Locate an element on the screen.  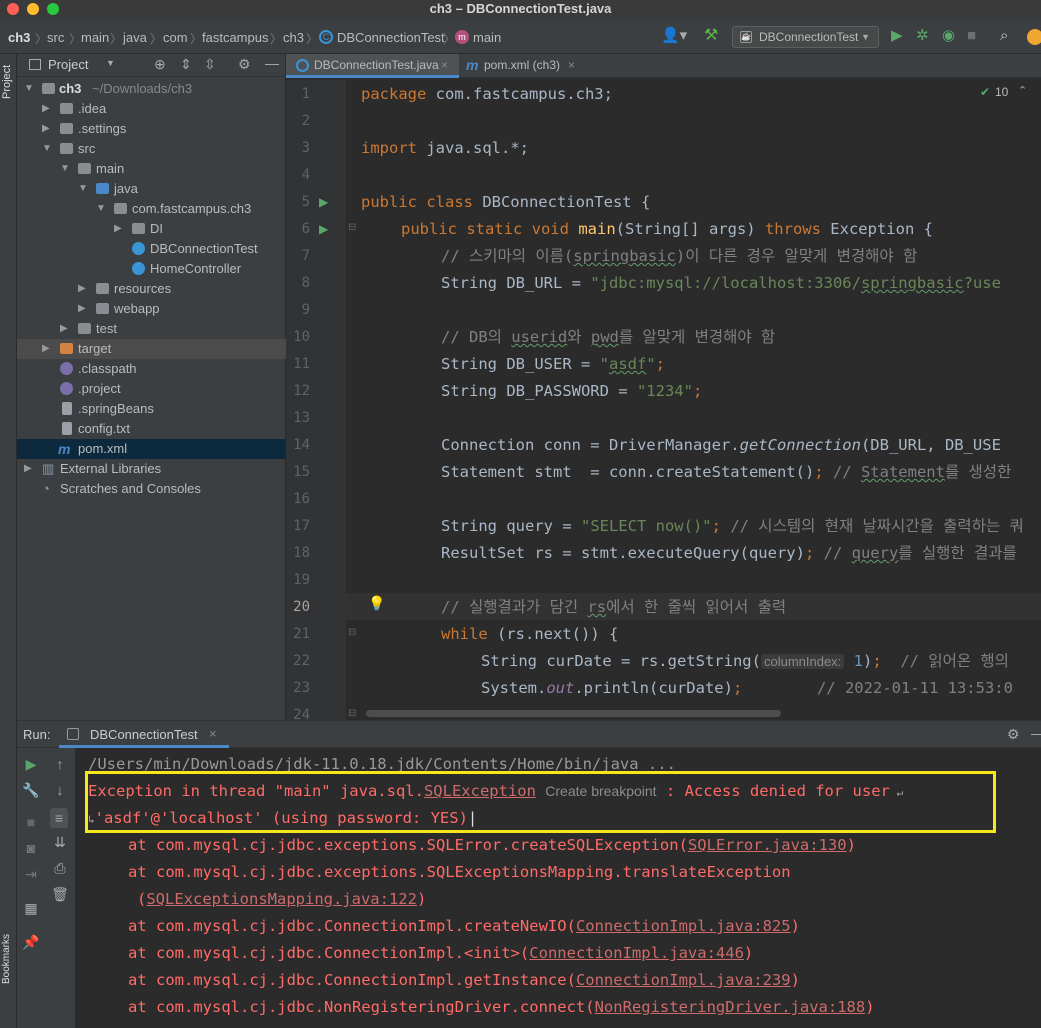
camera-icon: ◙ is located at coordinates (31, 848).